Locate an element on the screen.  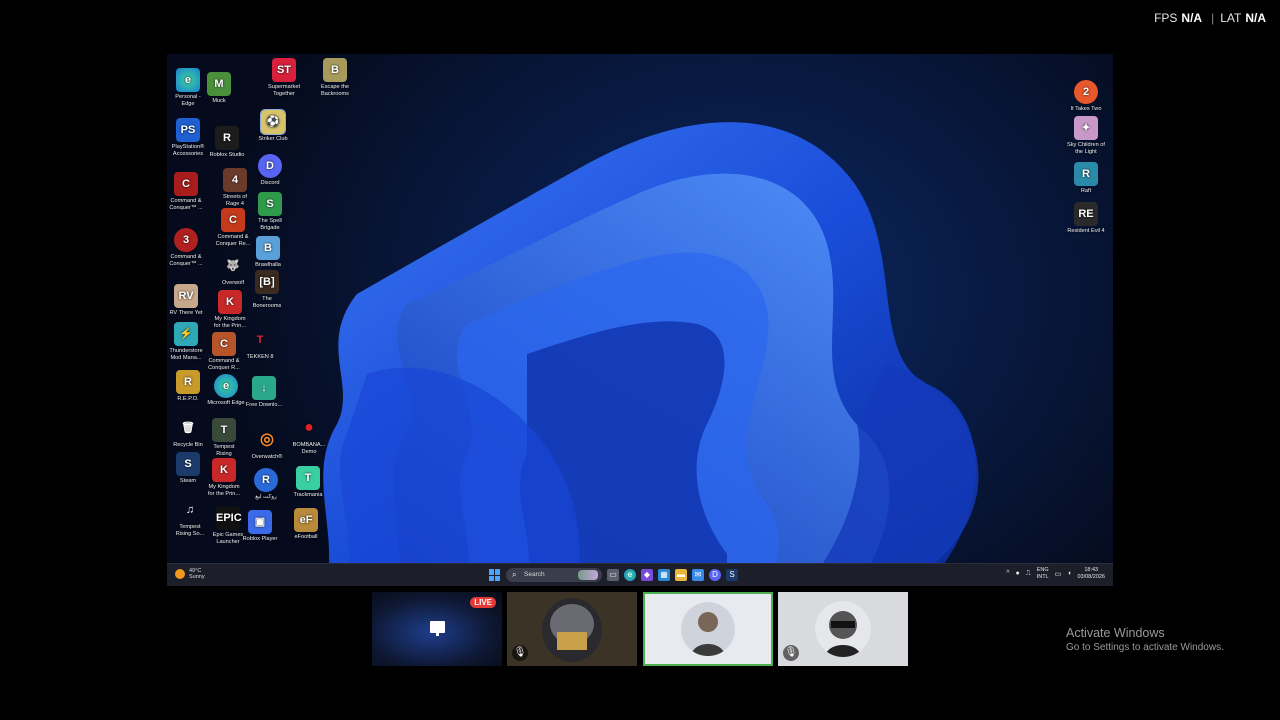
recycle-bin-icon: 🗑 is located at coordinates (188, 428).